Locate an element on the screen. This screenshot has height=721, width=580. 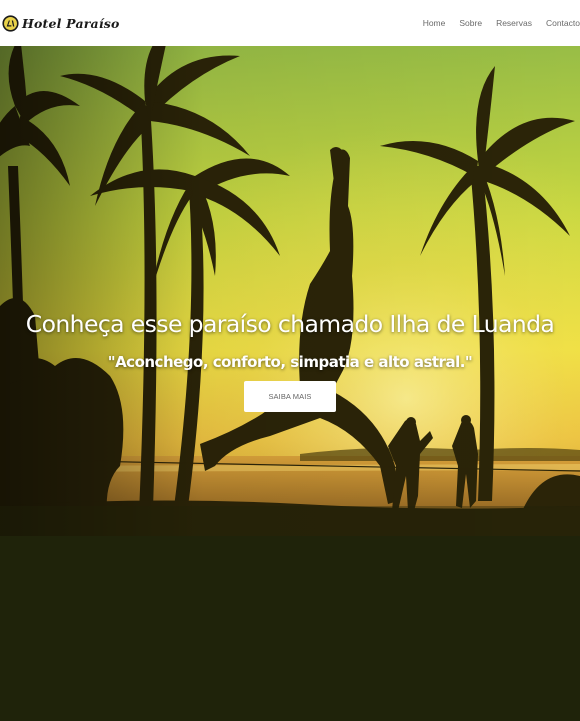
nav-link-reservas: Reservas is located at coordinates (514, 23).